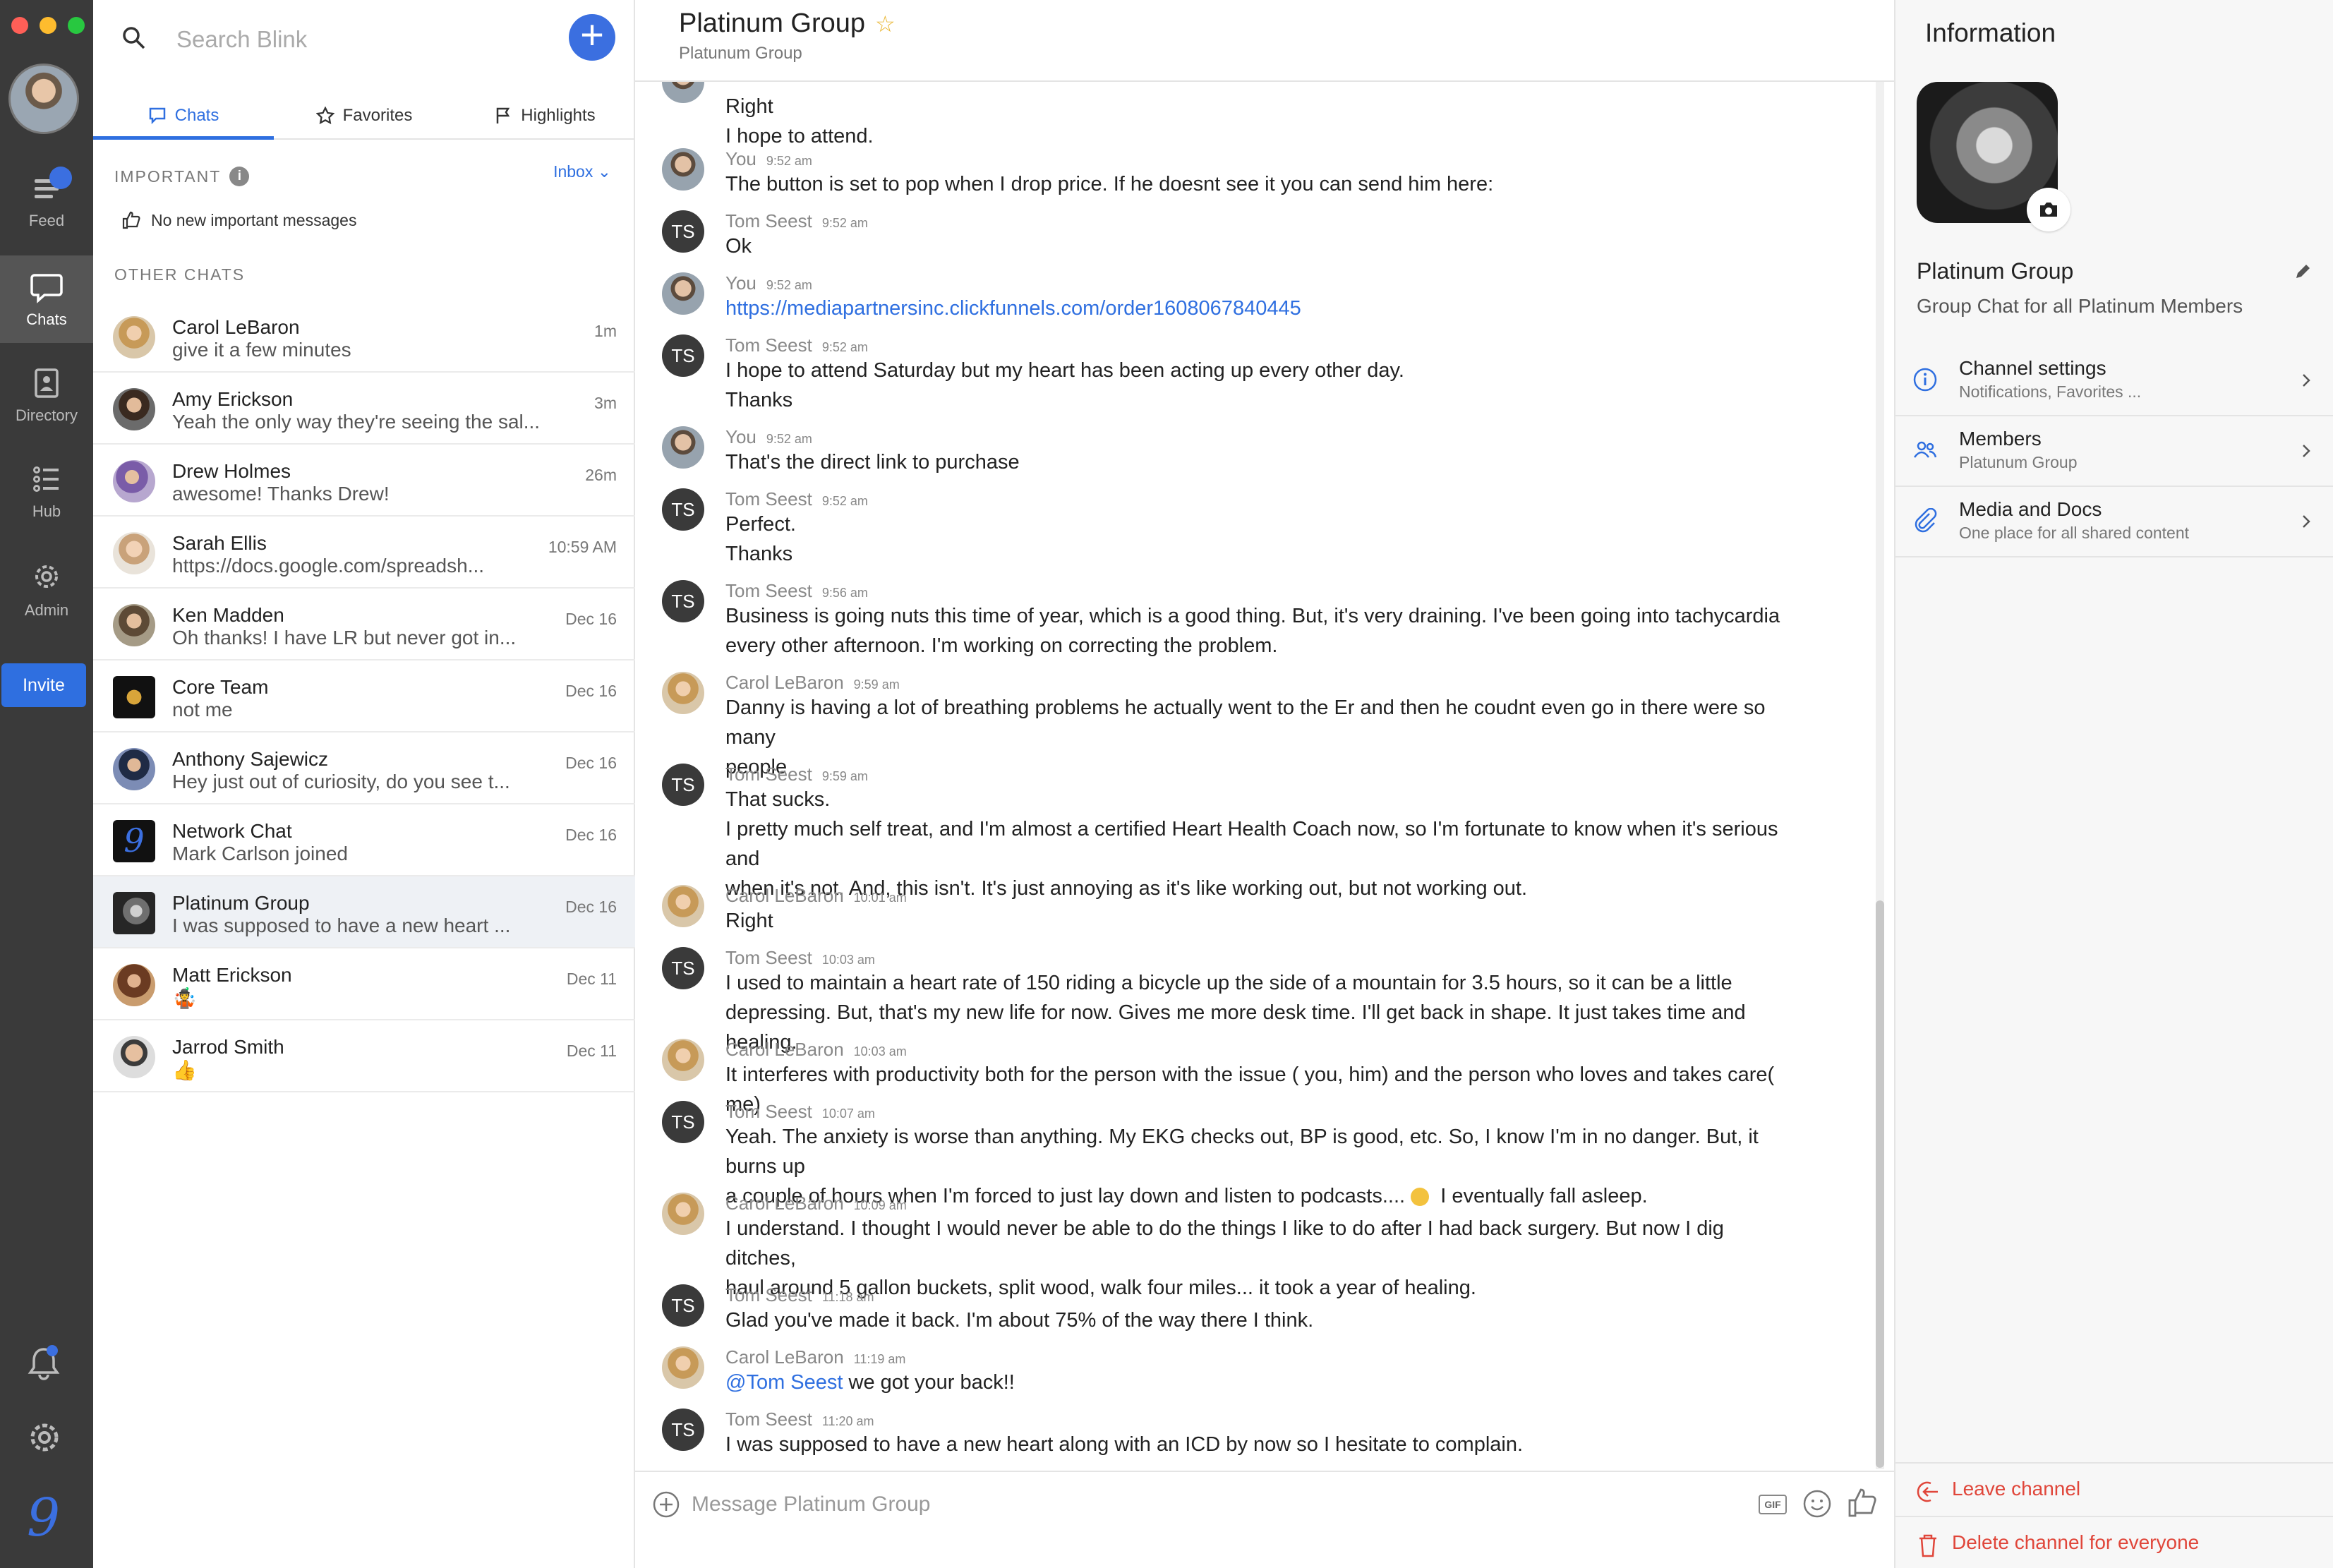 Image resolution: width=2333 pixels, height=1568 pixels. Describe the element at coordinates (592, 37) in the screenshot. I see `new-chat-button: +` at that location.